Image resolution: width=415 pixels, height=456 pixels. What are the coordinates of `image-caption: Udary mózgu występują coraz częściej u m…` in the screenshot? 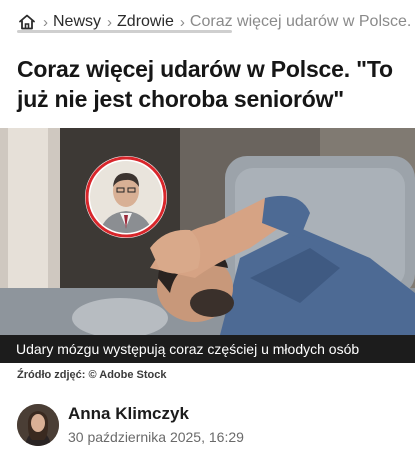 It's located at (207, 349).